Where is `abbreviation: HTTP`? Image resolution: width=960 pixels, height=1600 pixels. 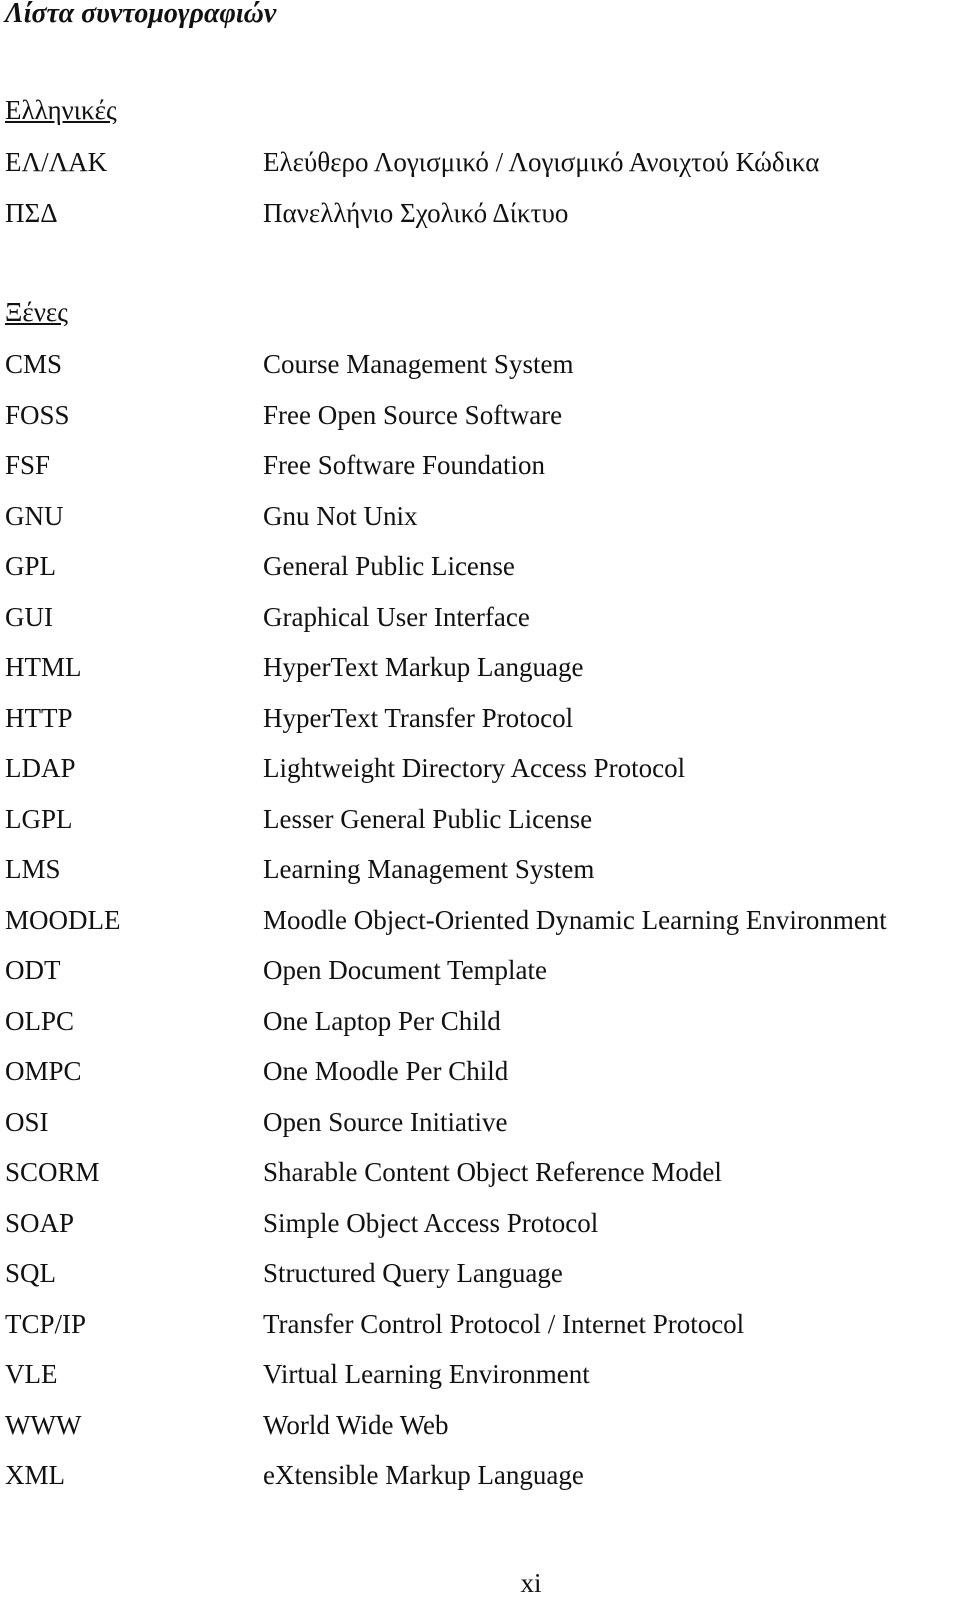
abbreviation: HTTP is located at coordinates (39, 717).